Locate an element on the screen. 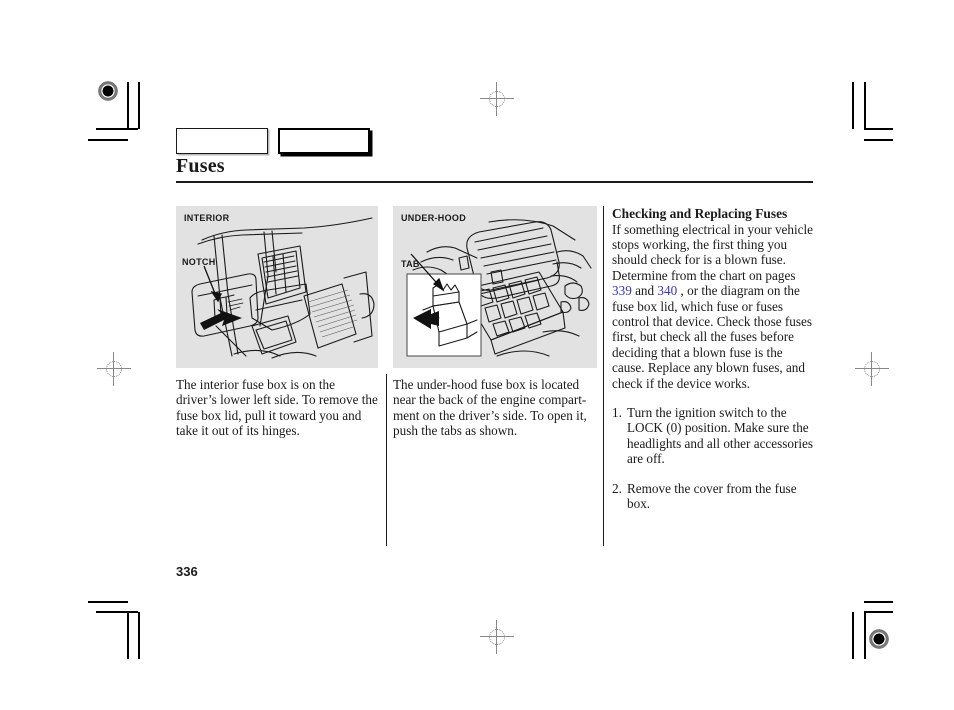  page-number: 336 is located at coordinates (187, 571).